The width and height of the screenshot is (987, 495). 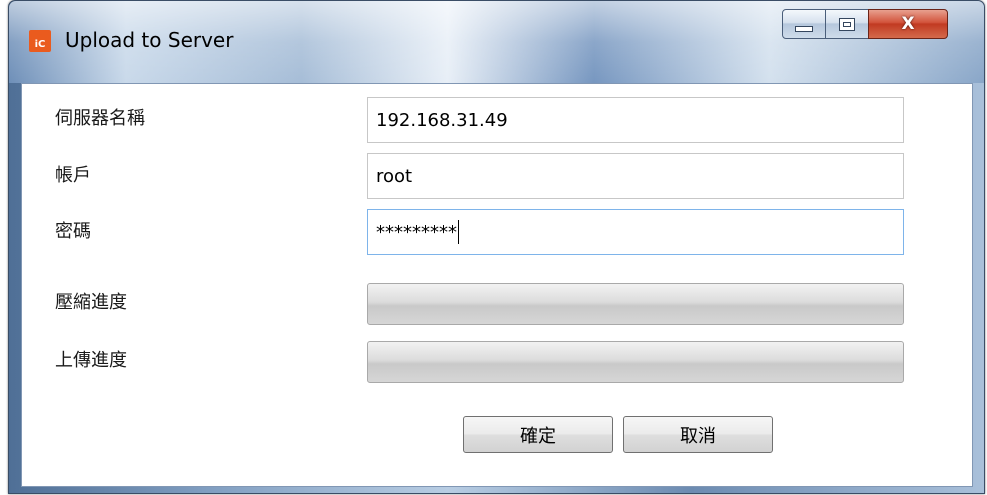 I want to click on window-title: Upload to Server, so click(x=149, y=40).